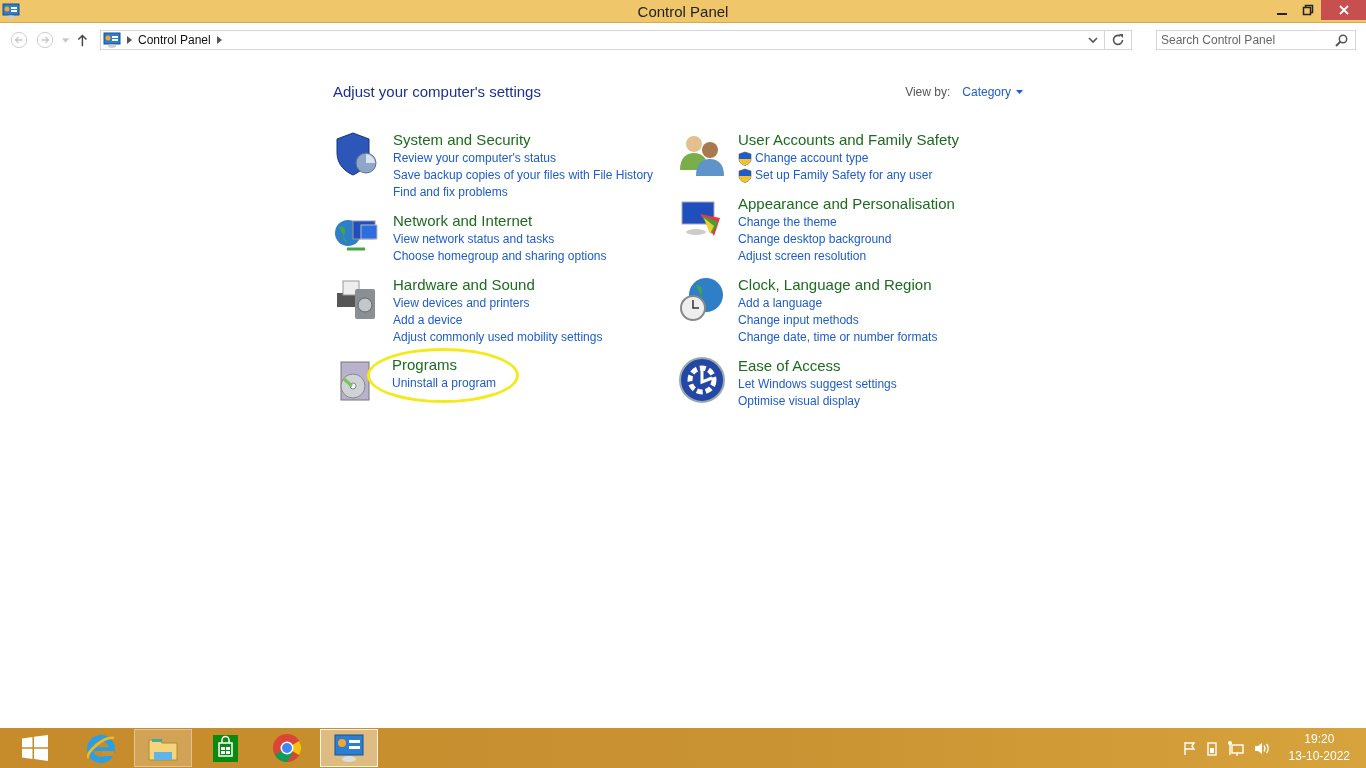 This screenshot has width=1366, height=768. What do you see at coordinates (838, 285) in the screenshot?
I see `category-link: Clock, Language and Region` at bounding box center [838, 285].